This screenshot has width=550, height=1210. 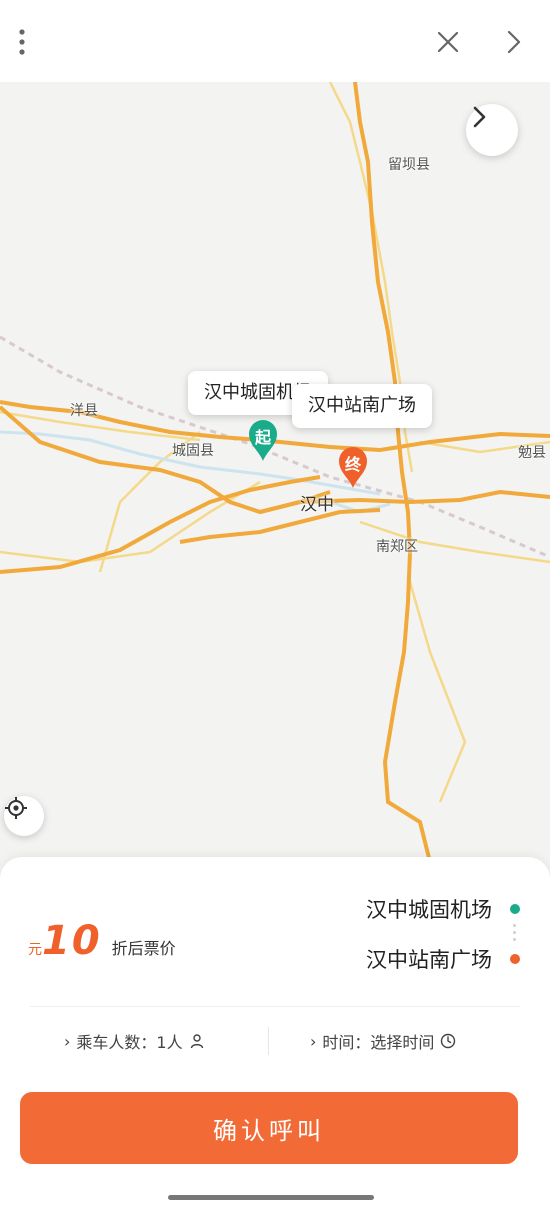 What do you see at coordinates (409, 165) in the screenshot?
I see `map-label-liuba: 留坝县` at bounding box center [409, 165].